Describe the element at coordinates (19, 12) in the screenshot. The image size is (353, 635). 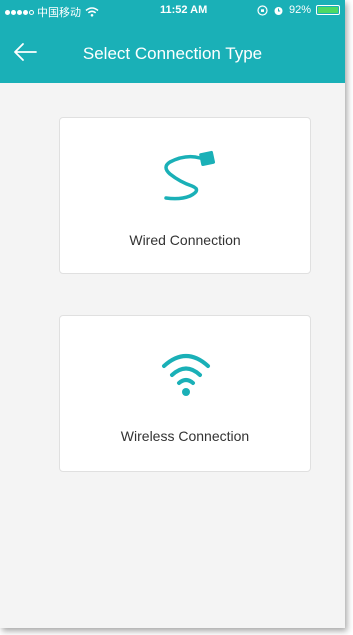
I see `signal-strength-icon` at that location.